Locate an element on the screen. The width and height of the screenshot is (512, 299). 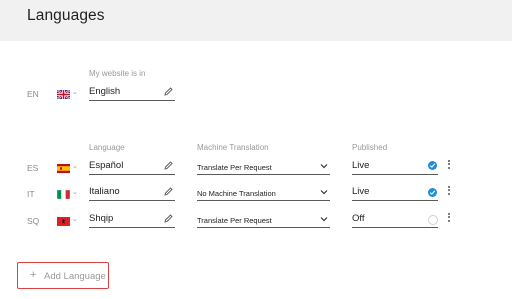
published-field: Off is located at coordinates (395, 220).